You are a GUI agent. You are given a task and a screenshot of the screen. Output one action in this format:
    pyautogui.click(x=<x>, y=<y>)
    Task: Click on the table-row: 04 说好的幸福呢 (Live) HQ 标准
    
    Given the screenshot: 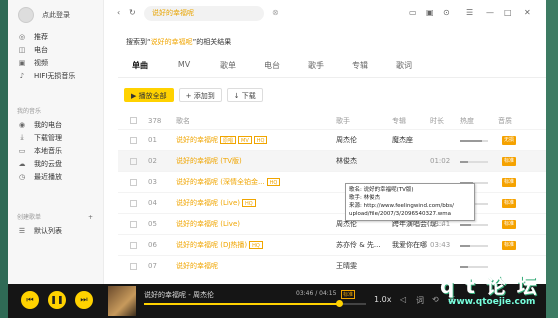 What is the action you would take?
    pyautogui.click(x=332, y=202)
    